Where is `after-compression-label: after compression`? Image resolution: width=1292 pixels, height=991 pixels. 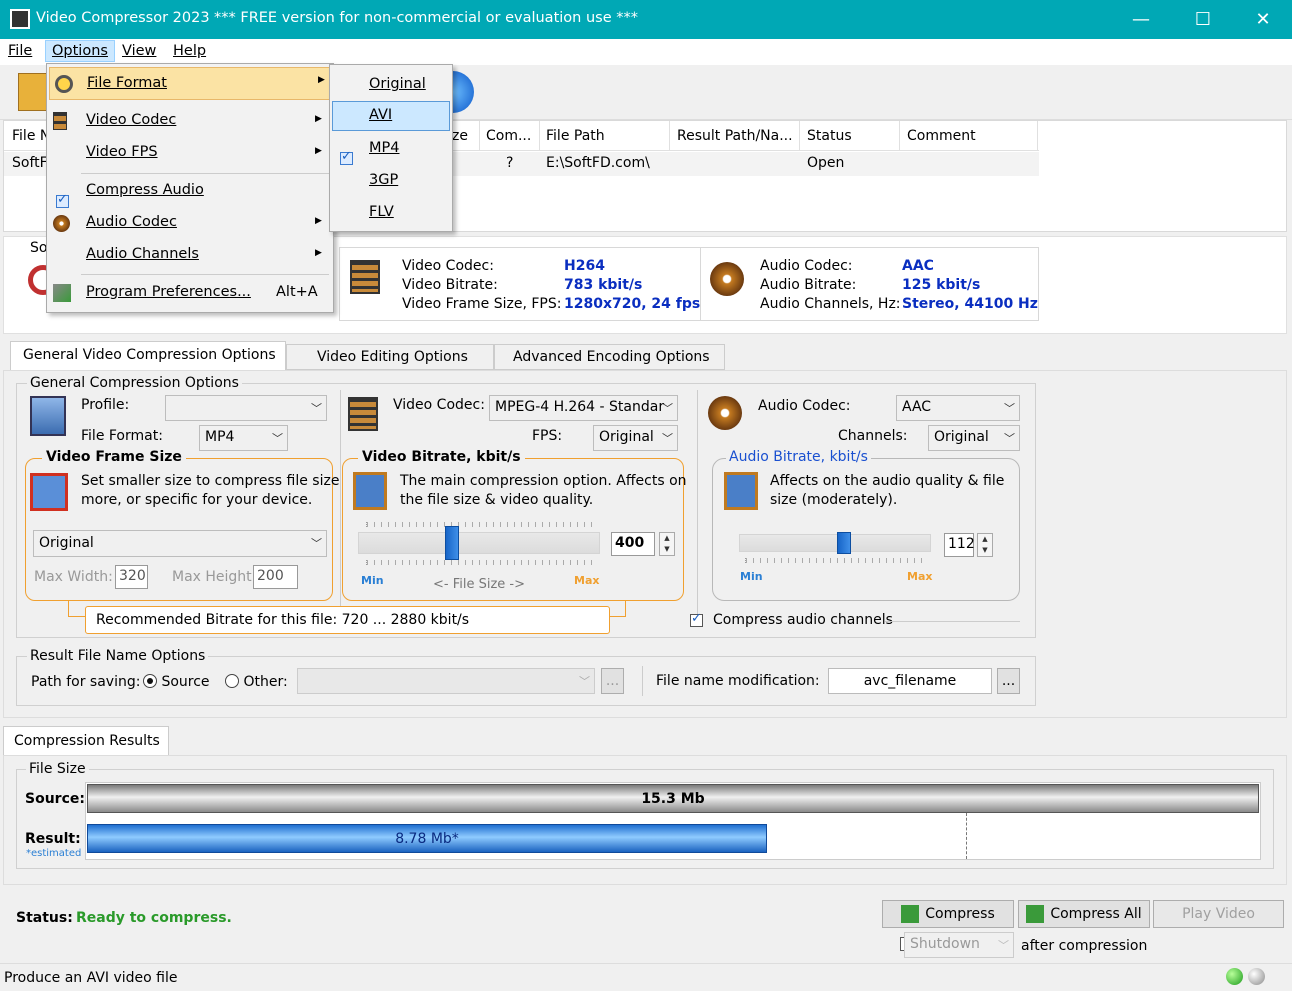
after-compression-label: after compression is located at coordinates (1084, 946).